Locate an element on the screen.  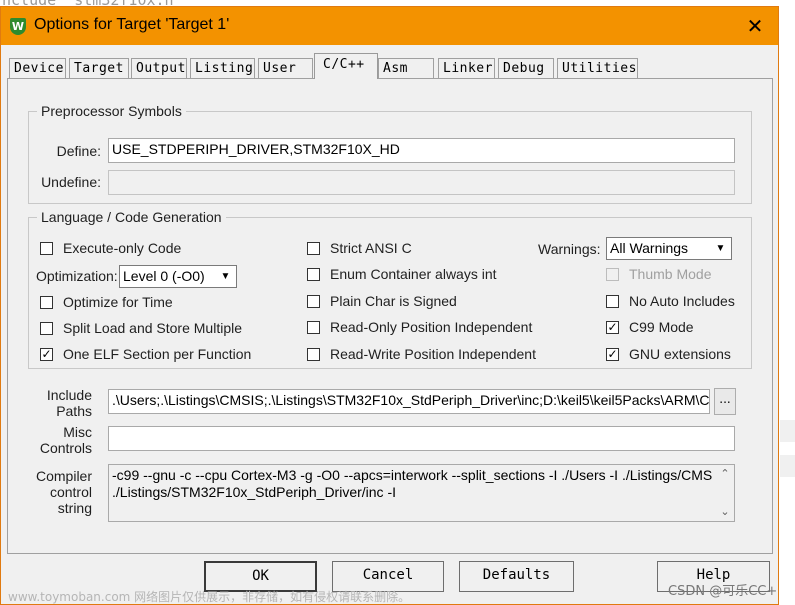
split-load-label: Split Load and Store Multiple is located at coordinates (152, 328).